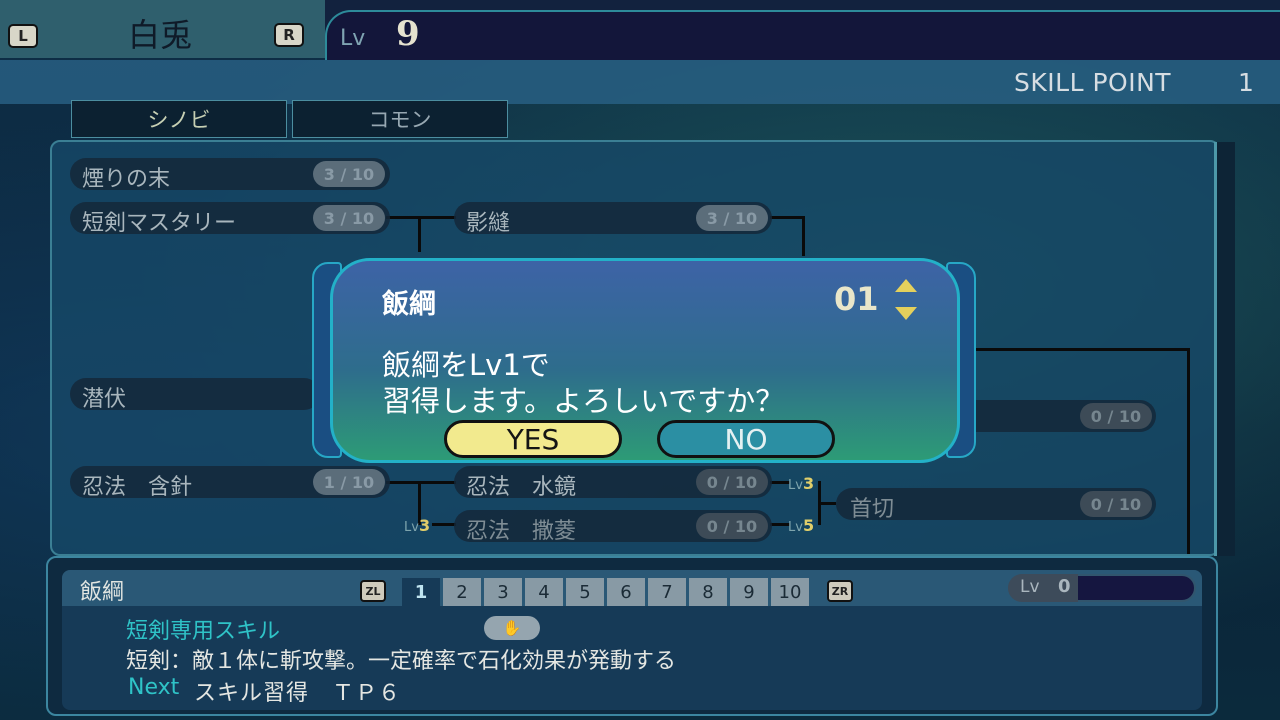  I want to click on dialog-message-line: 習得します。よろしいですか？, so click(583, 401).